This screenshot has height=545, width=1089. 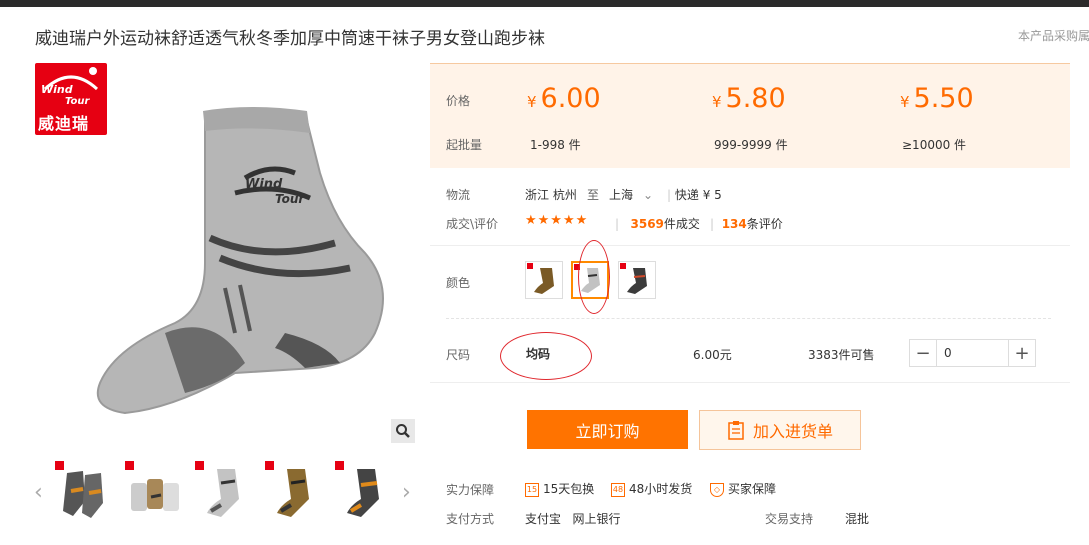 What do you see at coordinates (681, 224) in the screenshot?
I see `sold-suffix: 件成交` at bounding box center [681, 224].